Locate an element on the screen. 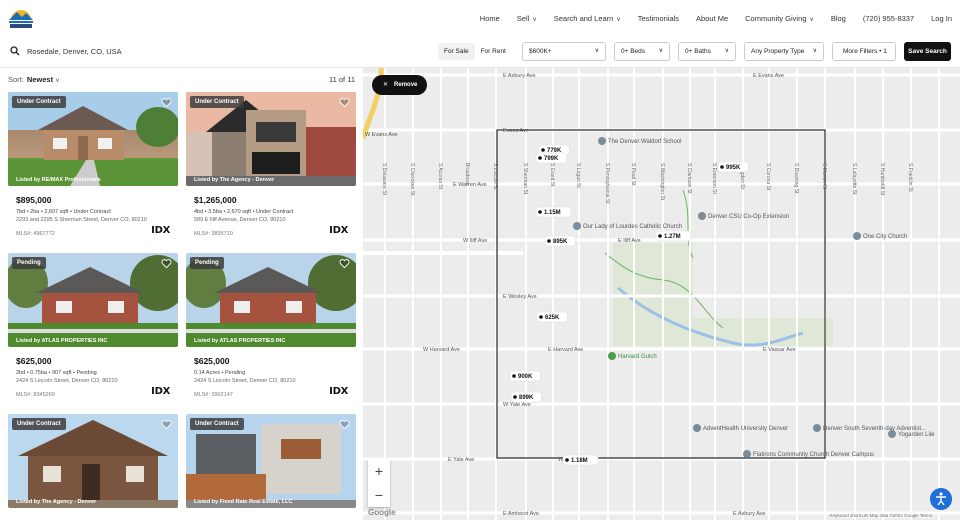  street-label: E Wesley Ave is located at coordinates (520, 297).